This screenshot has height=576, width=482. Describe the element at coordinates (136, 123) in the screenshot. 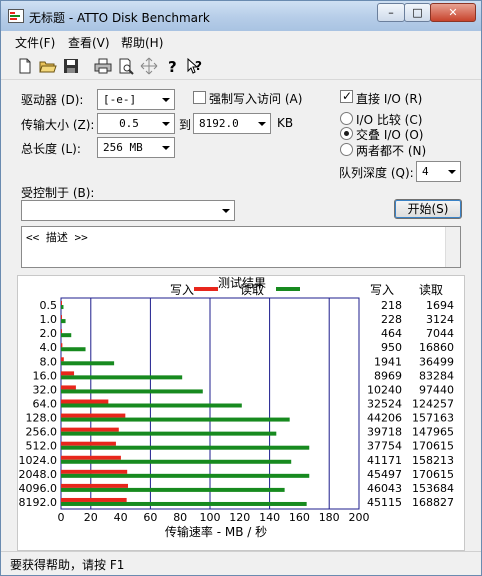

I see `transfer-from-select: 0.5` at that location.